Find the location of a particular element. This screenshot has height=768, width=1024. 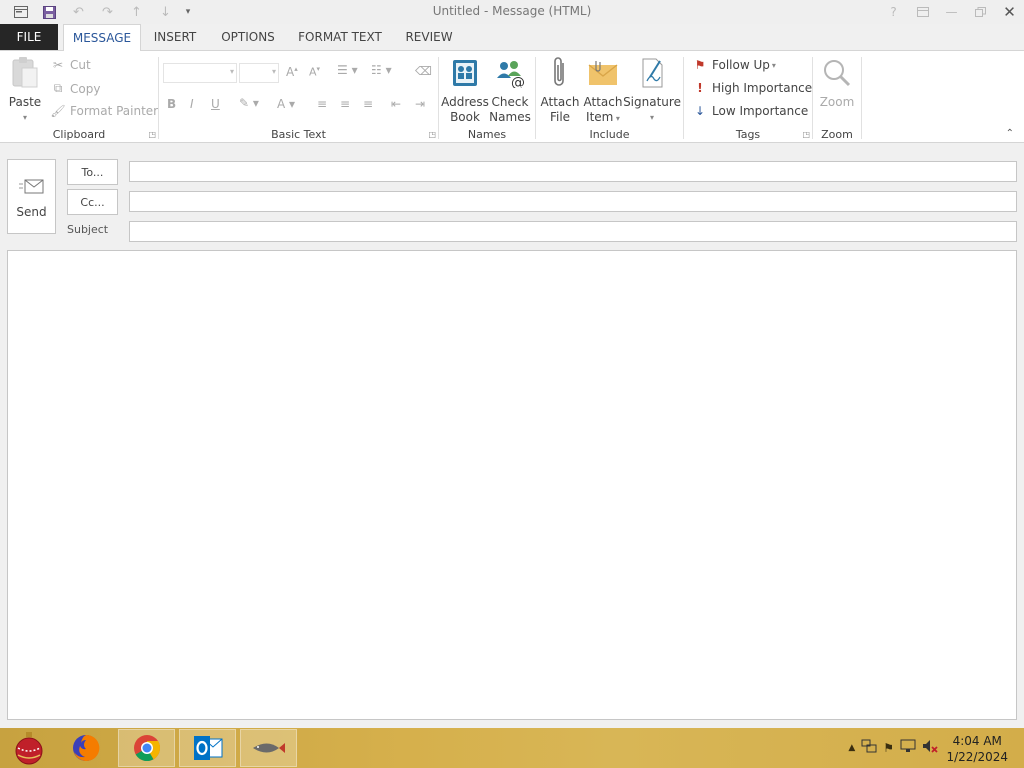

zoom-label: Zoom is located at coordinates (837, 102).